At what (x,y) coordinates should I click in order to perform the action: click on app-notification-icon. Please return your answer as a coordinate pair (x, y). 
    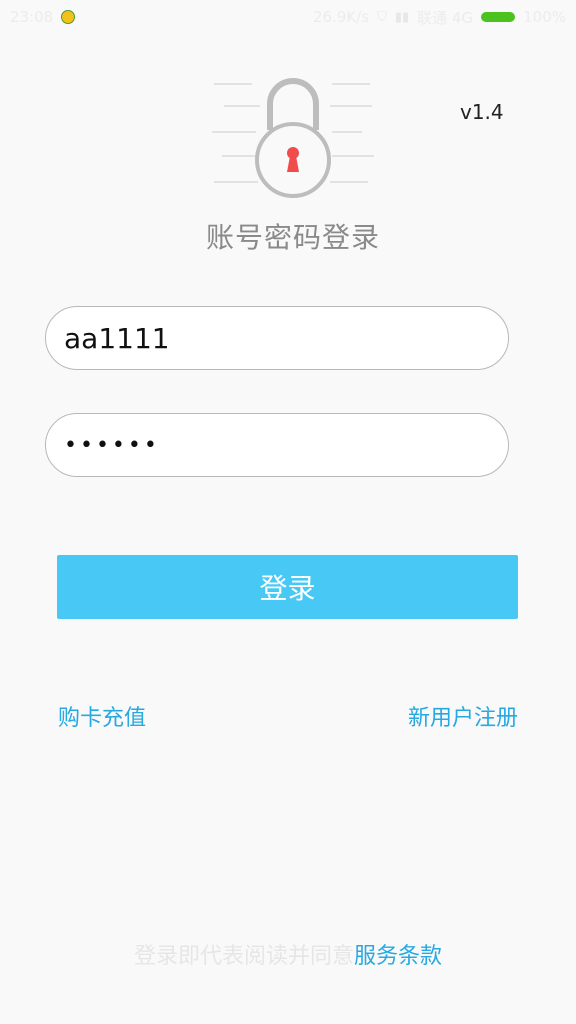
    Looking at the image, I should click on (68, 17).